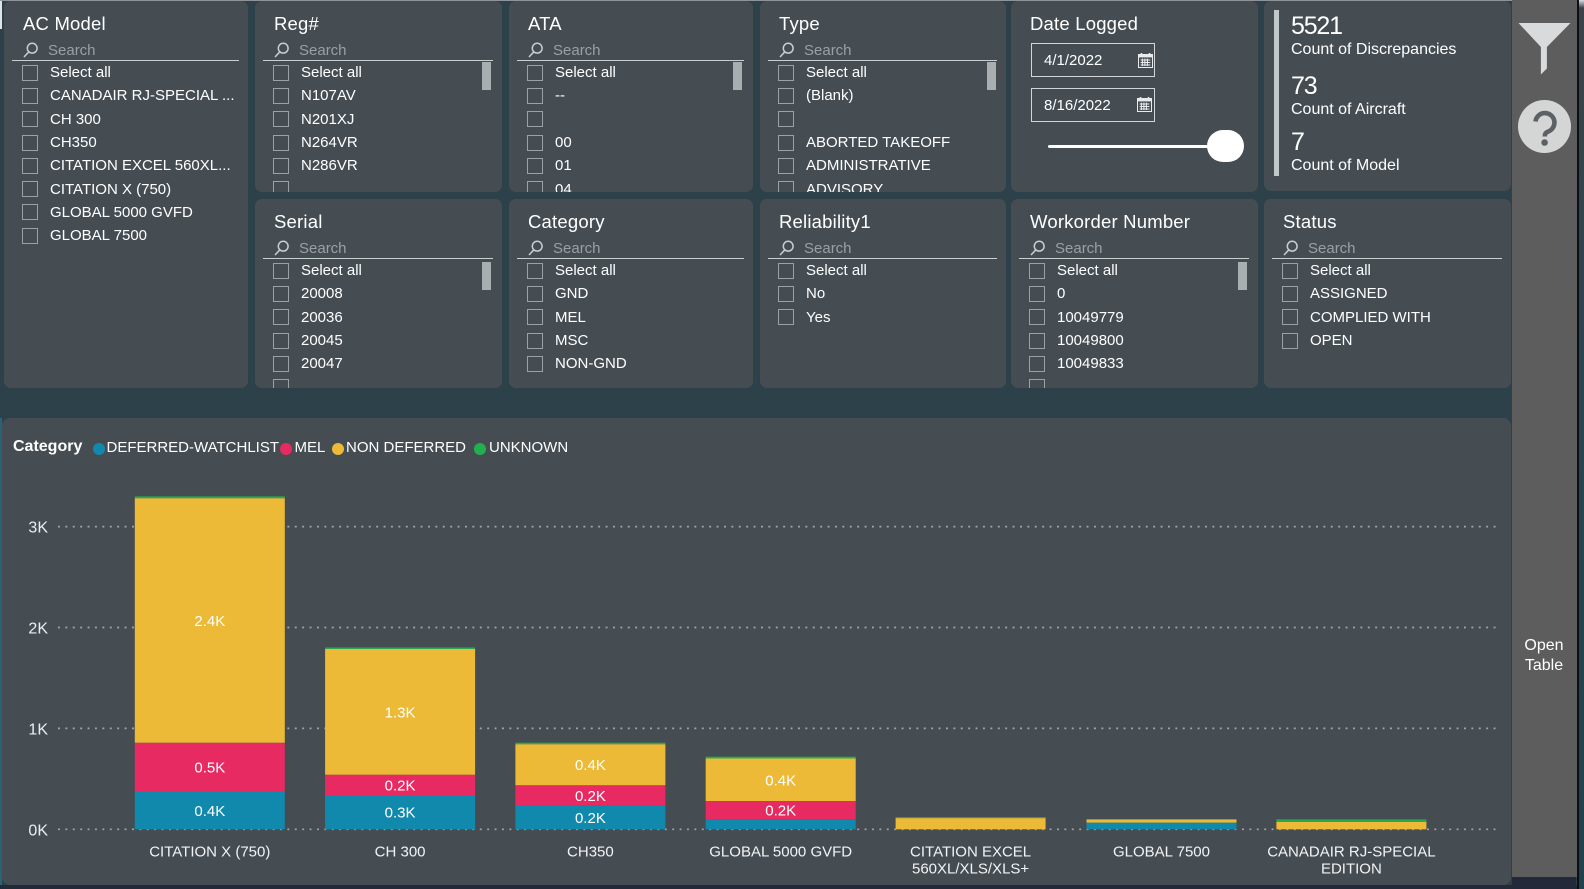 This screenshot has height=889, width=1584. What do you see at coordinates (38, 729) in the screenshot?
I see `svg-text: 1K` at bounding box center [38, 729].